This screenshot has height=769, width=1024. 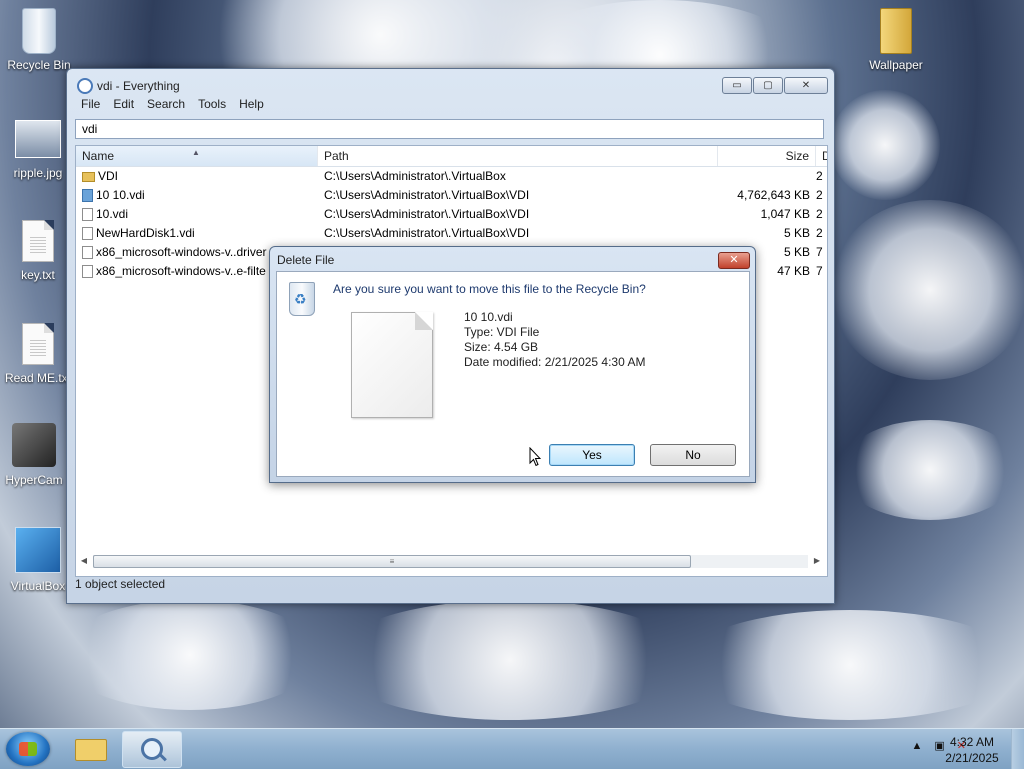 I want to click on desktop-icon-wallpaper: Wallpaper, so click(x=896, y=40).